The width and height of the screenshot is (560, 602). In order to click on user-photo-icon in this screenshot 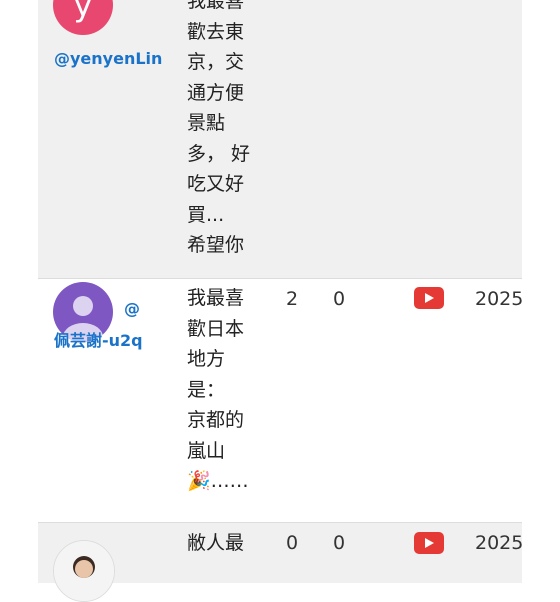, I will do `click(84, 571)`.